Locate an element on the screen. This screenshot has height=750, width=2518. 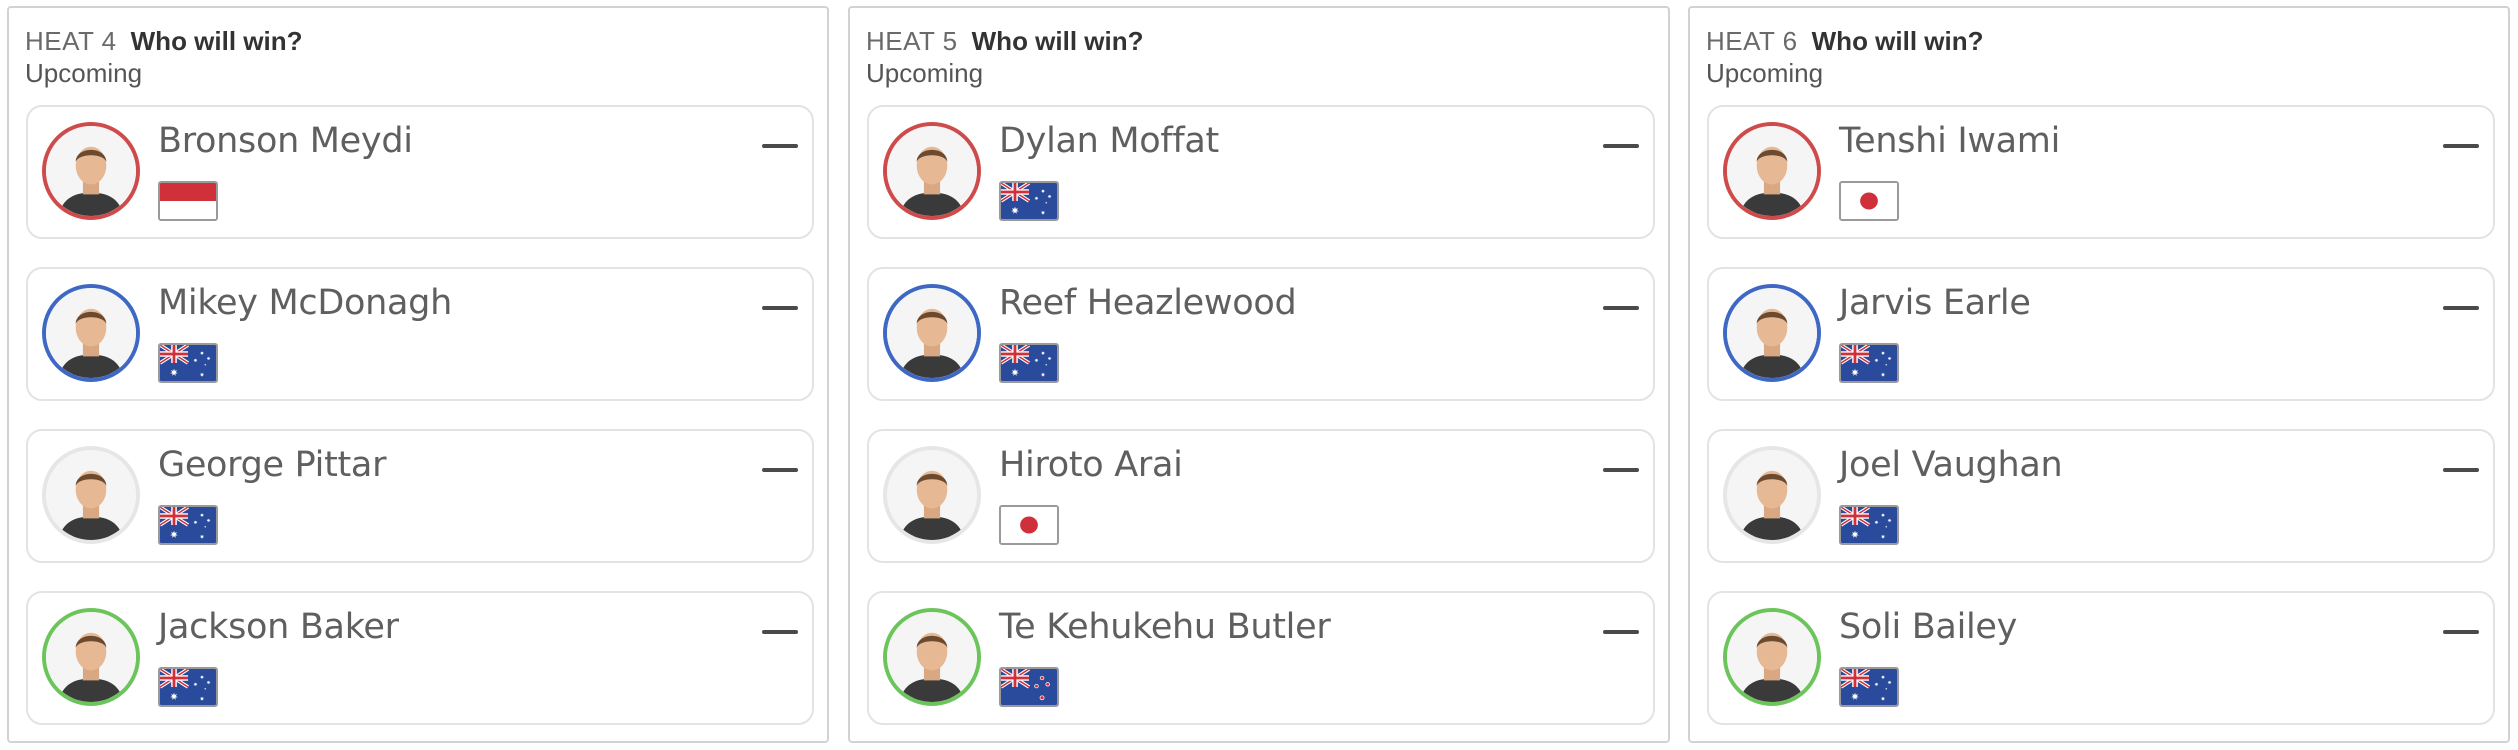
surfer-option: Tenshi Iwami is located at coordinates (2101, 172).